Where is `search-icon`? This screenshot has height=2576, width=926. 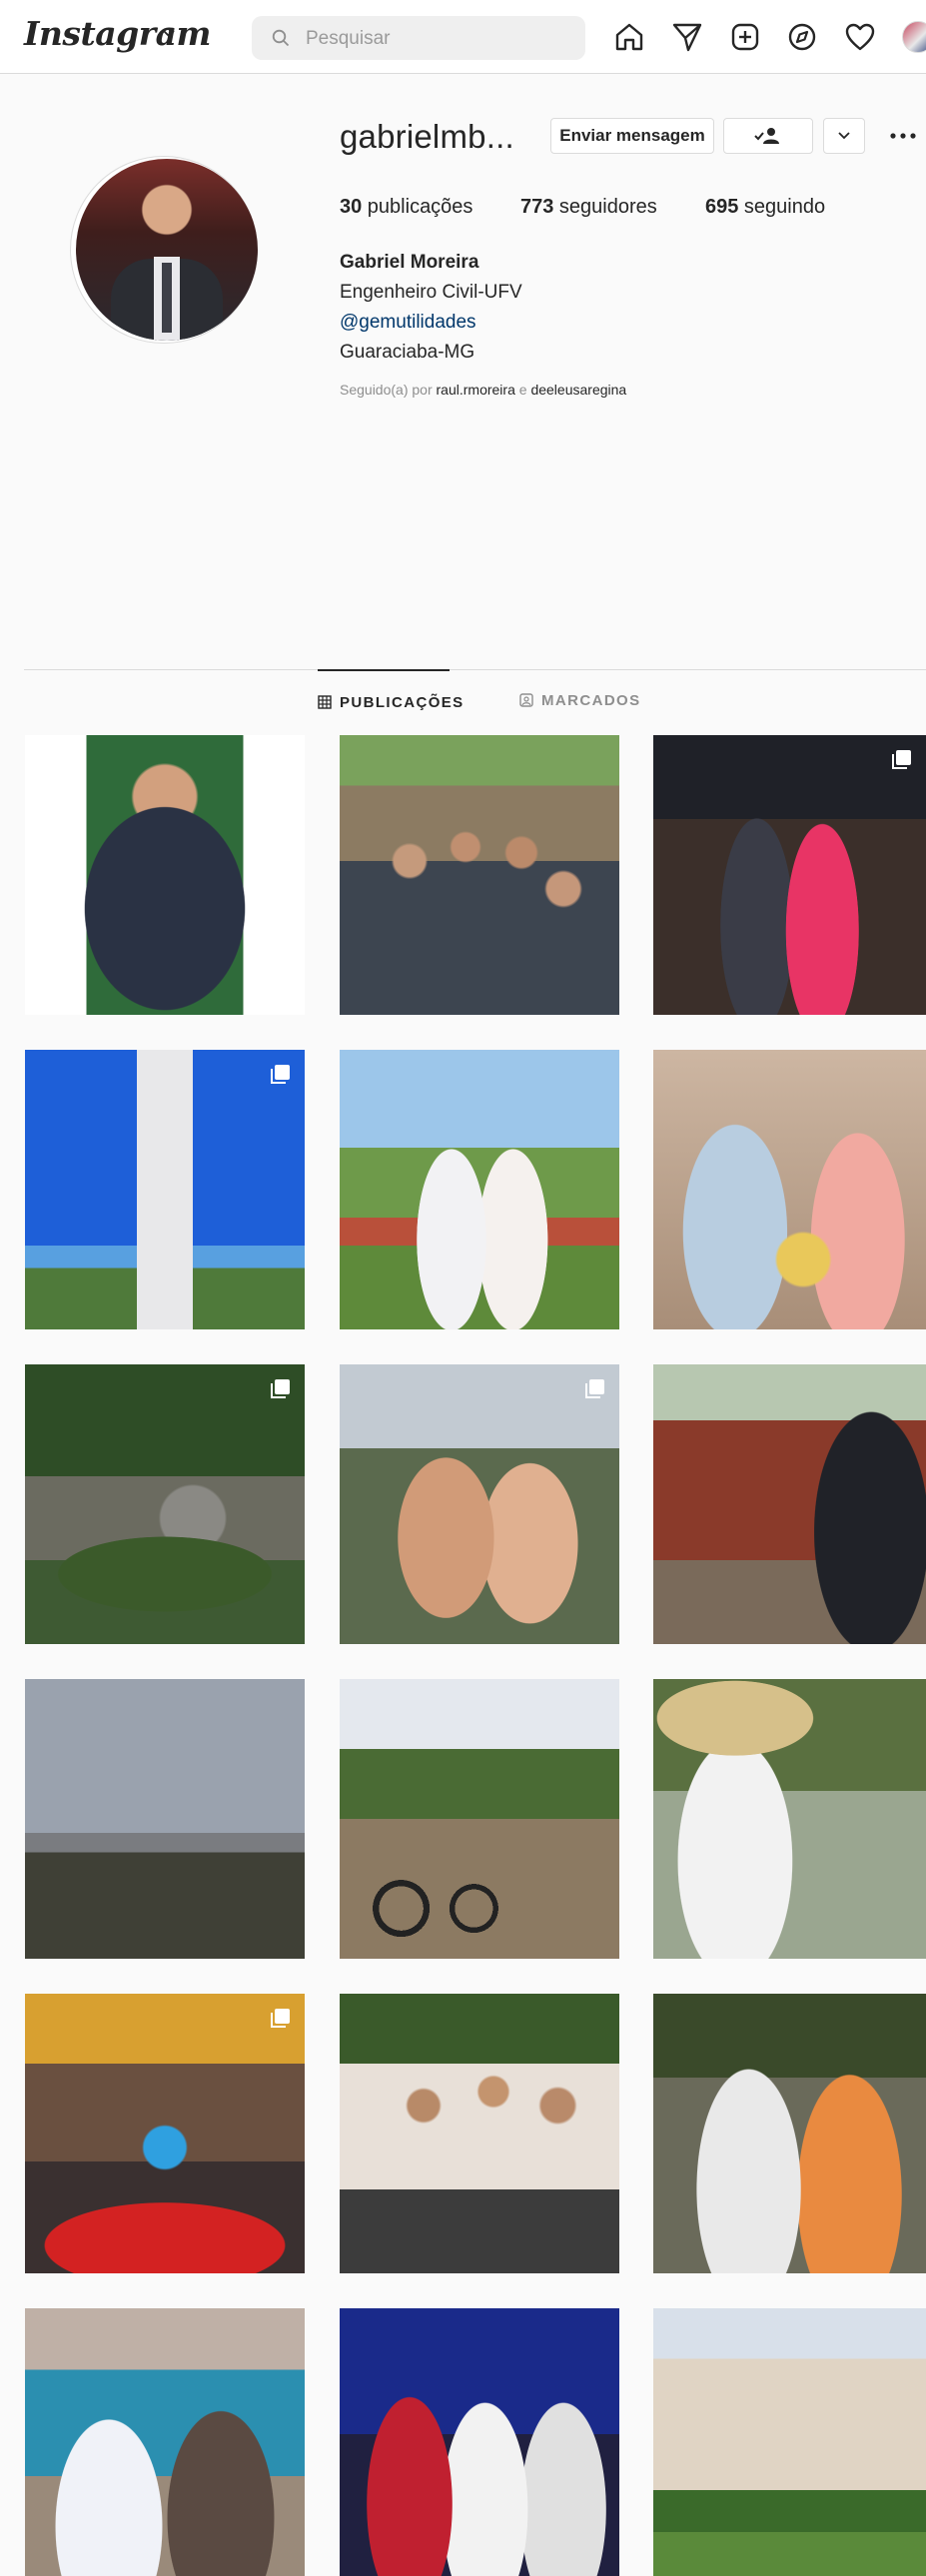 search-icon is located at coordinates (281, 38).